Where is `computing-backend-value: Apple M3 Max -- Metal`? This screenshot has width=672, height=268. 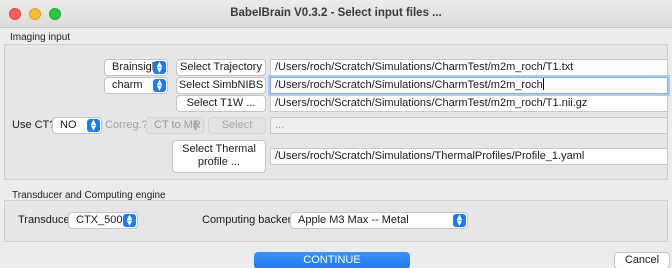 computing-backend-value: Apple M3 Max -- Metal is located at coordinates (353, 220).